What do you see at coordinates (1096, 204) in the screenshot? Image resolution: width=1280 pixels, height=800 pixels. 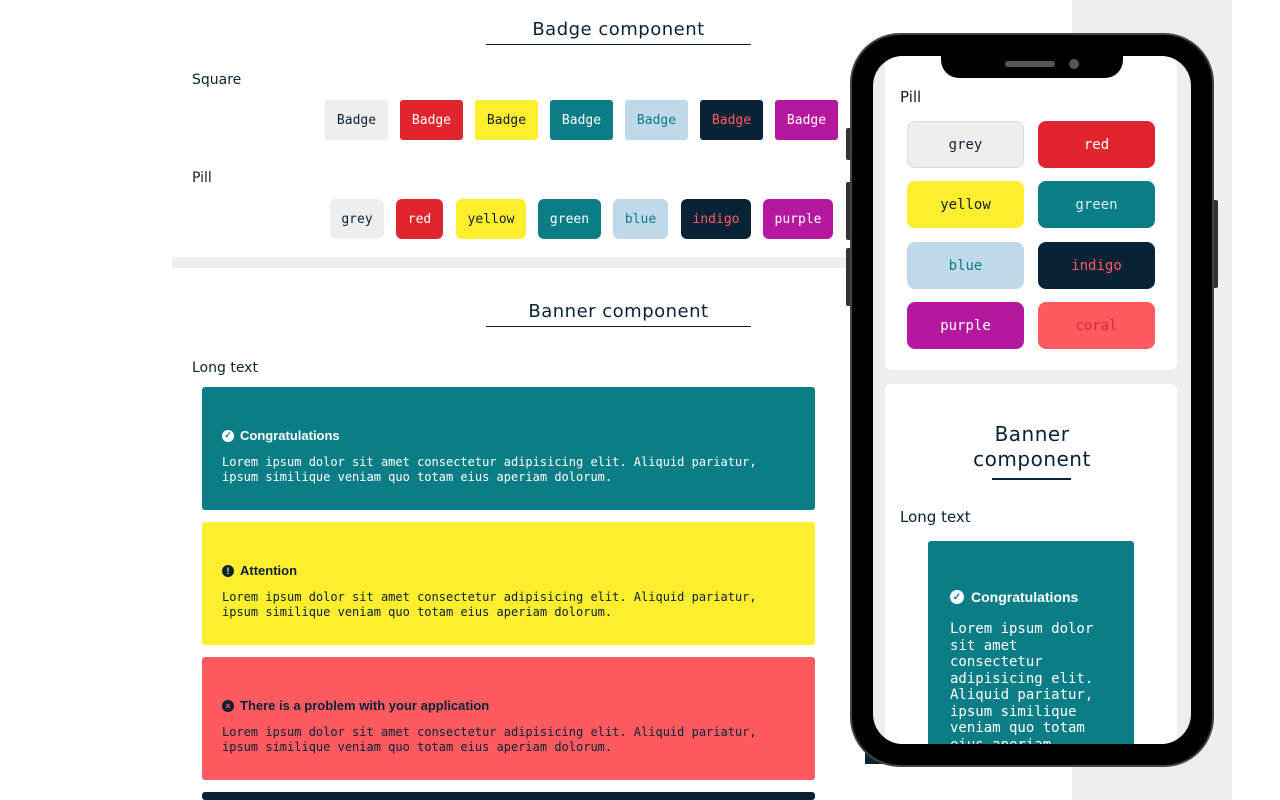 I see `mobile-pill-green: green` at bounding box center [1096, 204].